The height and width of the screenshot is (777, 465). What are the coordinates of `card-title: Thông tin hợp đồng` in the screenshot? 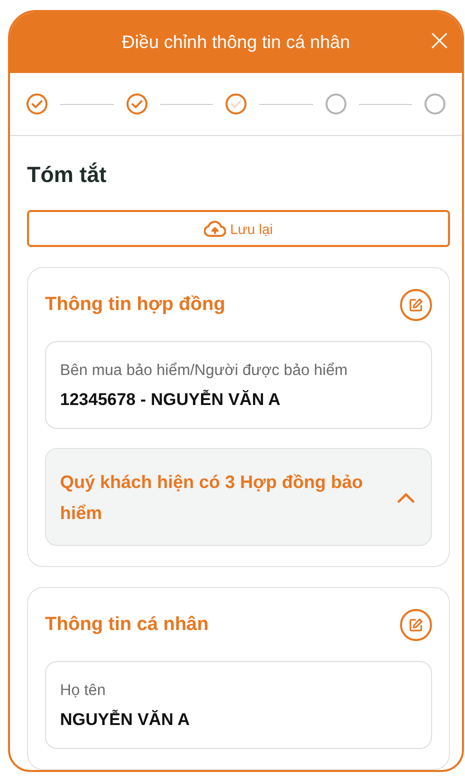 It's located at (135, 305).